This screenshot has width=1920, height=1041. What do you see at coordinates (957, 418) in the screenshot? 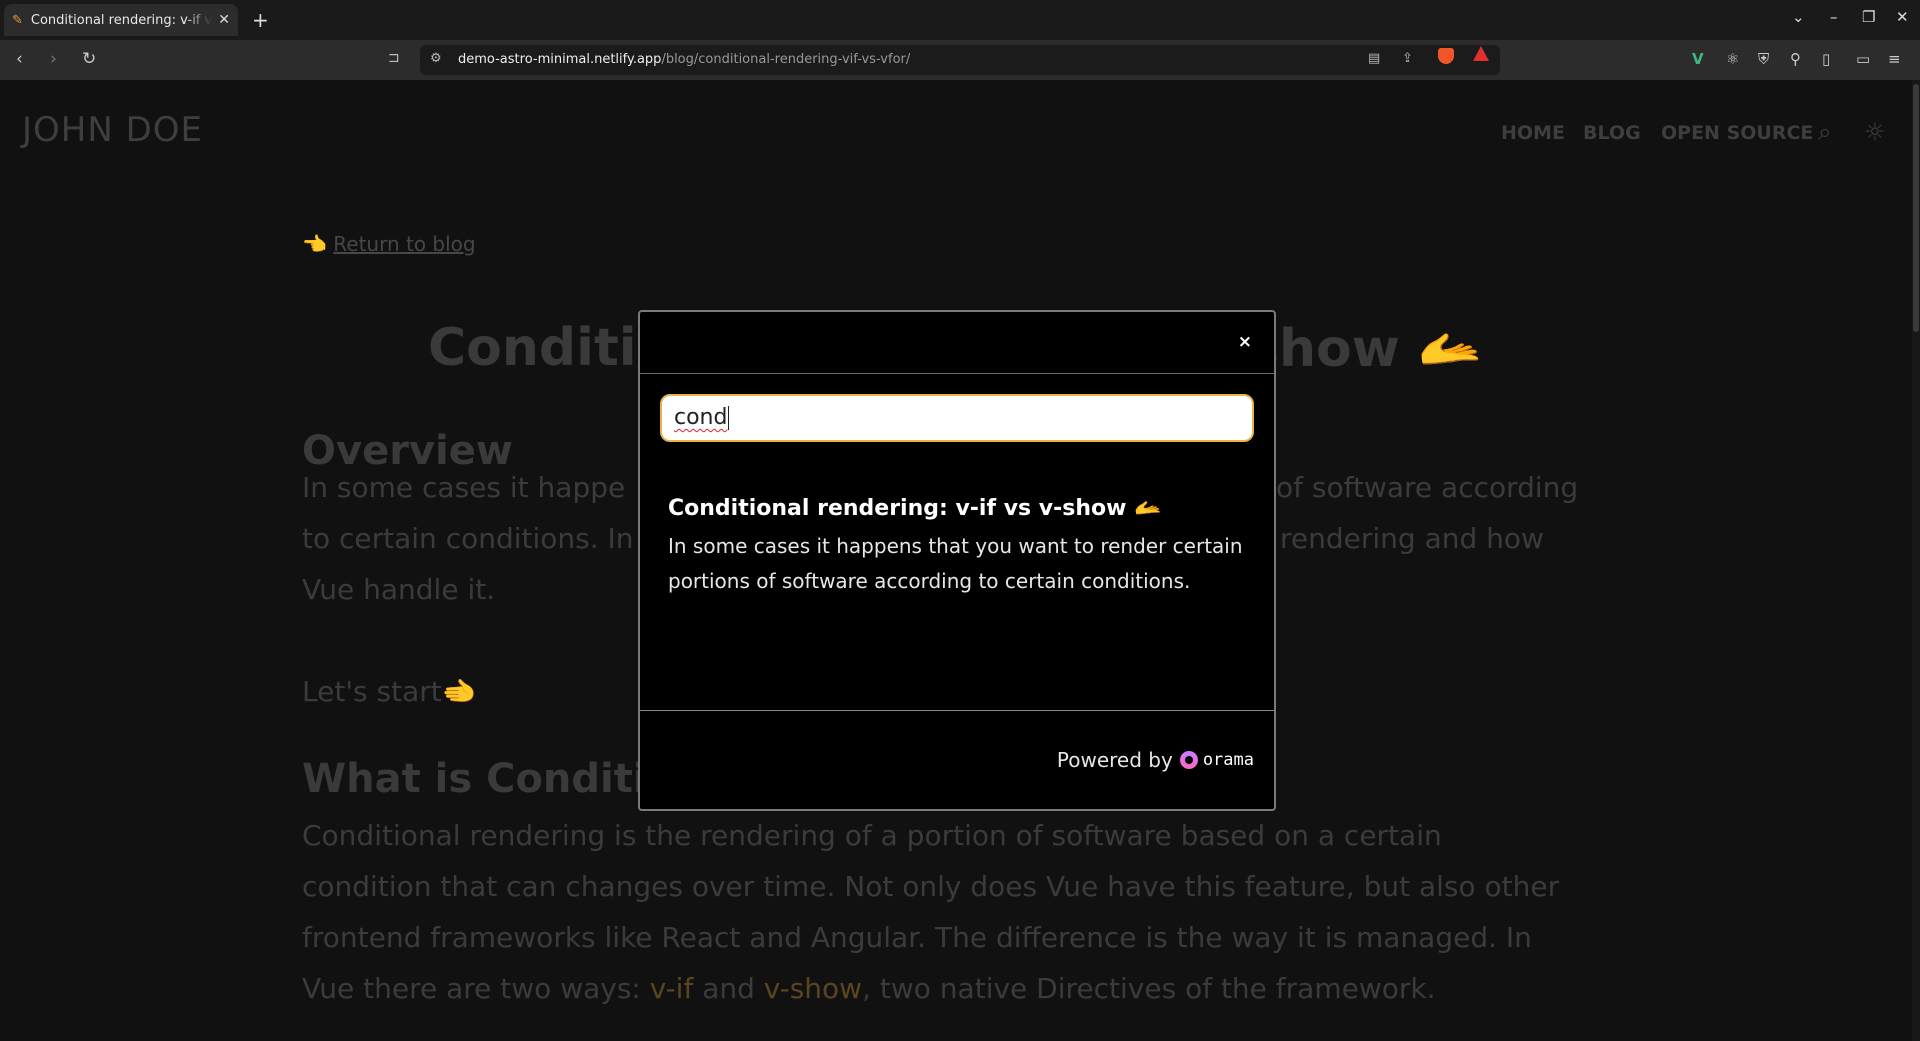
I see `search-input: cond` at bounding box center [957, 418].